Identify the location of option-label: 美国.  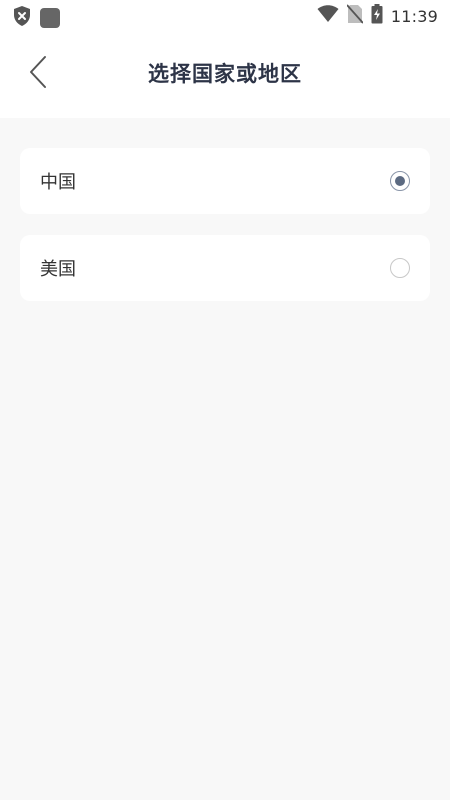
(58, 269).